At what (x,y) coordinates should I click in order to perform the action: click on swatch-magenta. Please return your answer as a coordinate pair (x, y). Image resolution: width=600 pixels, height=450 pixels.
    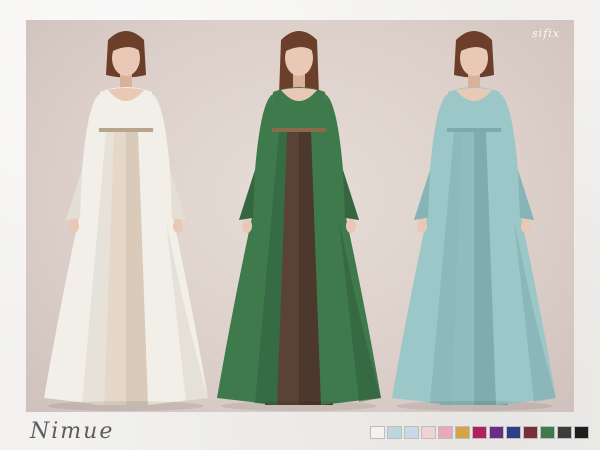
    Looking at the image, I should click on (479, 432).